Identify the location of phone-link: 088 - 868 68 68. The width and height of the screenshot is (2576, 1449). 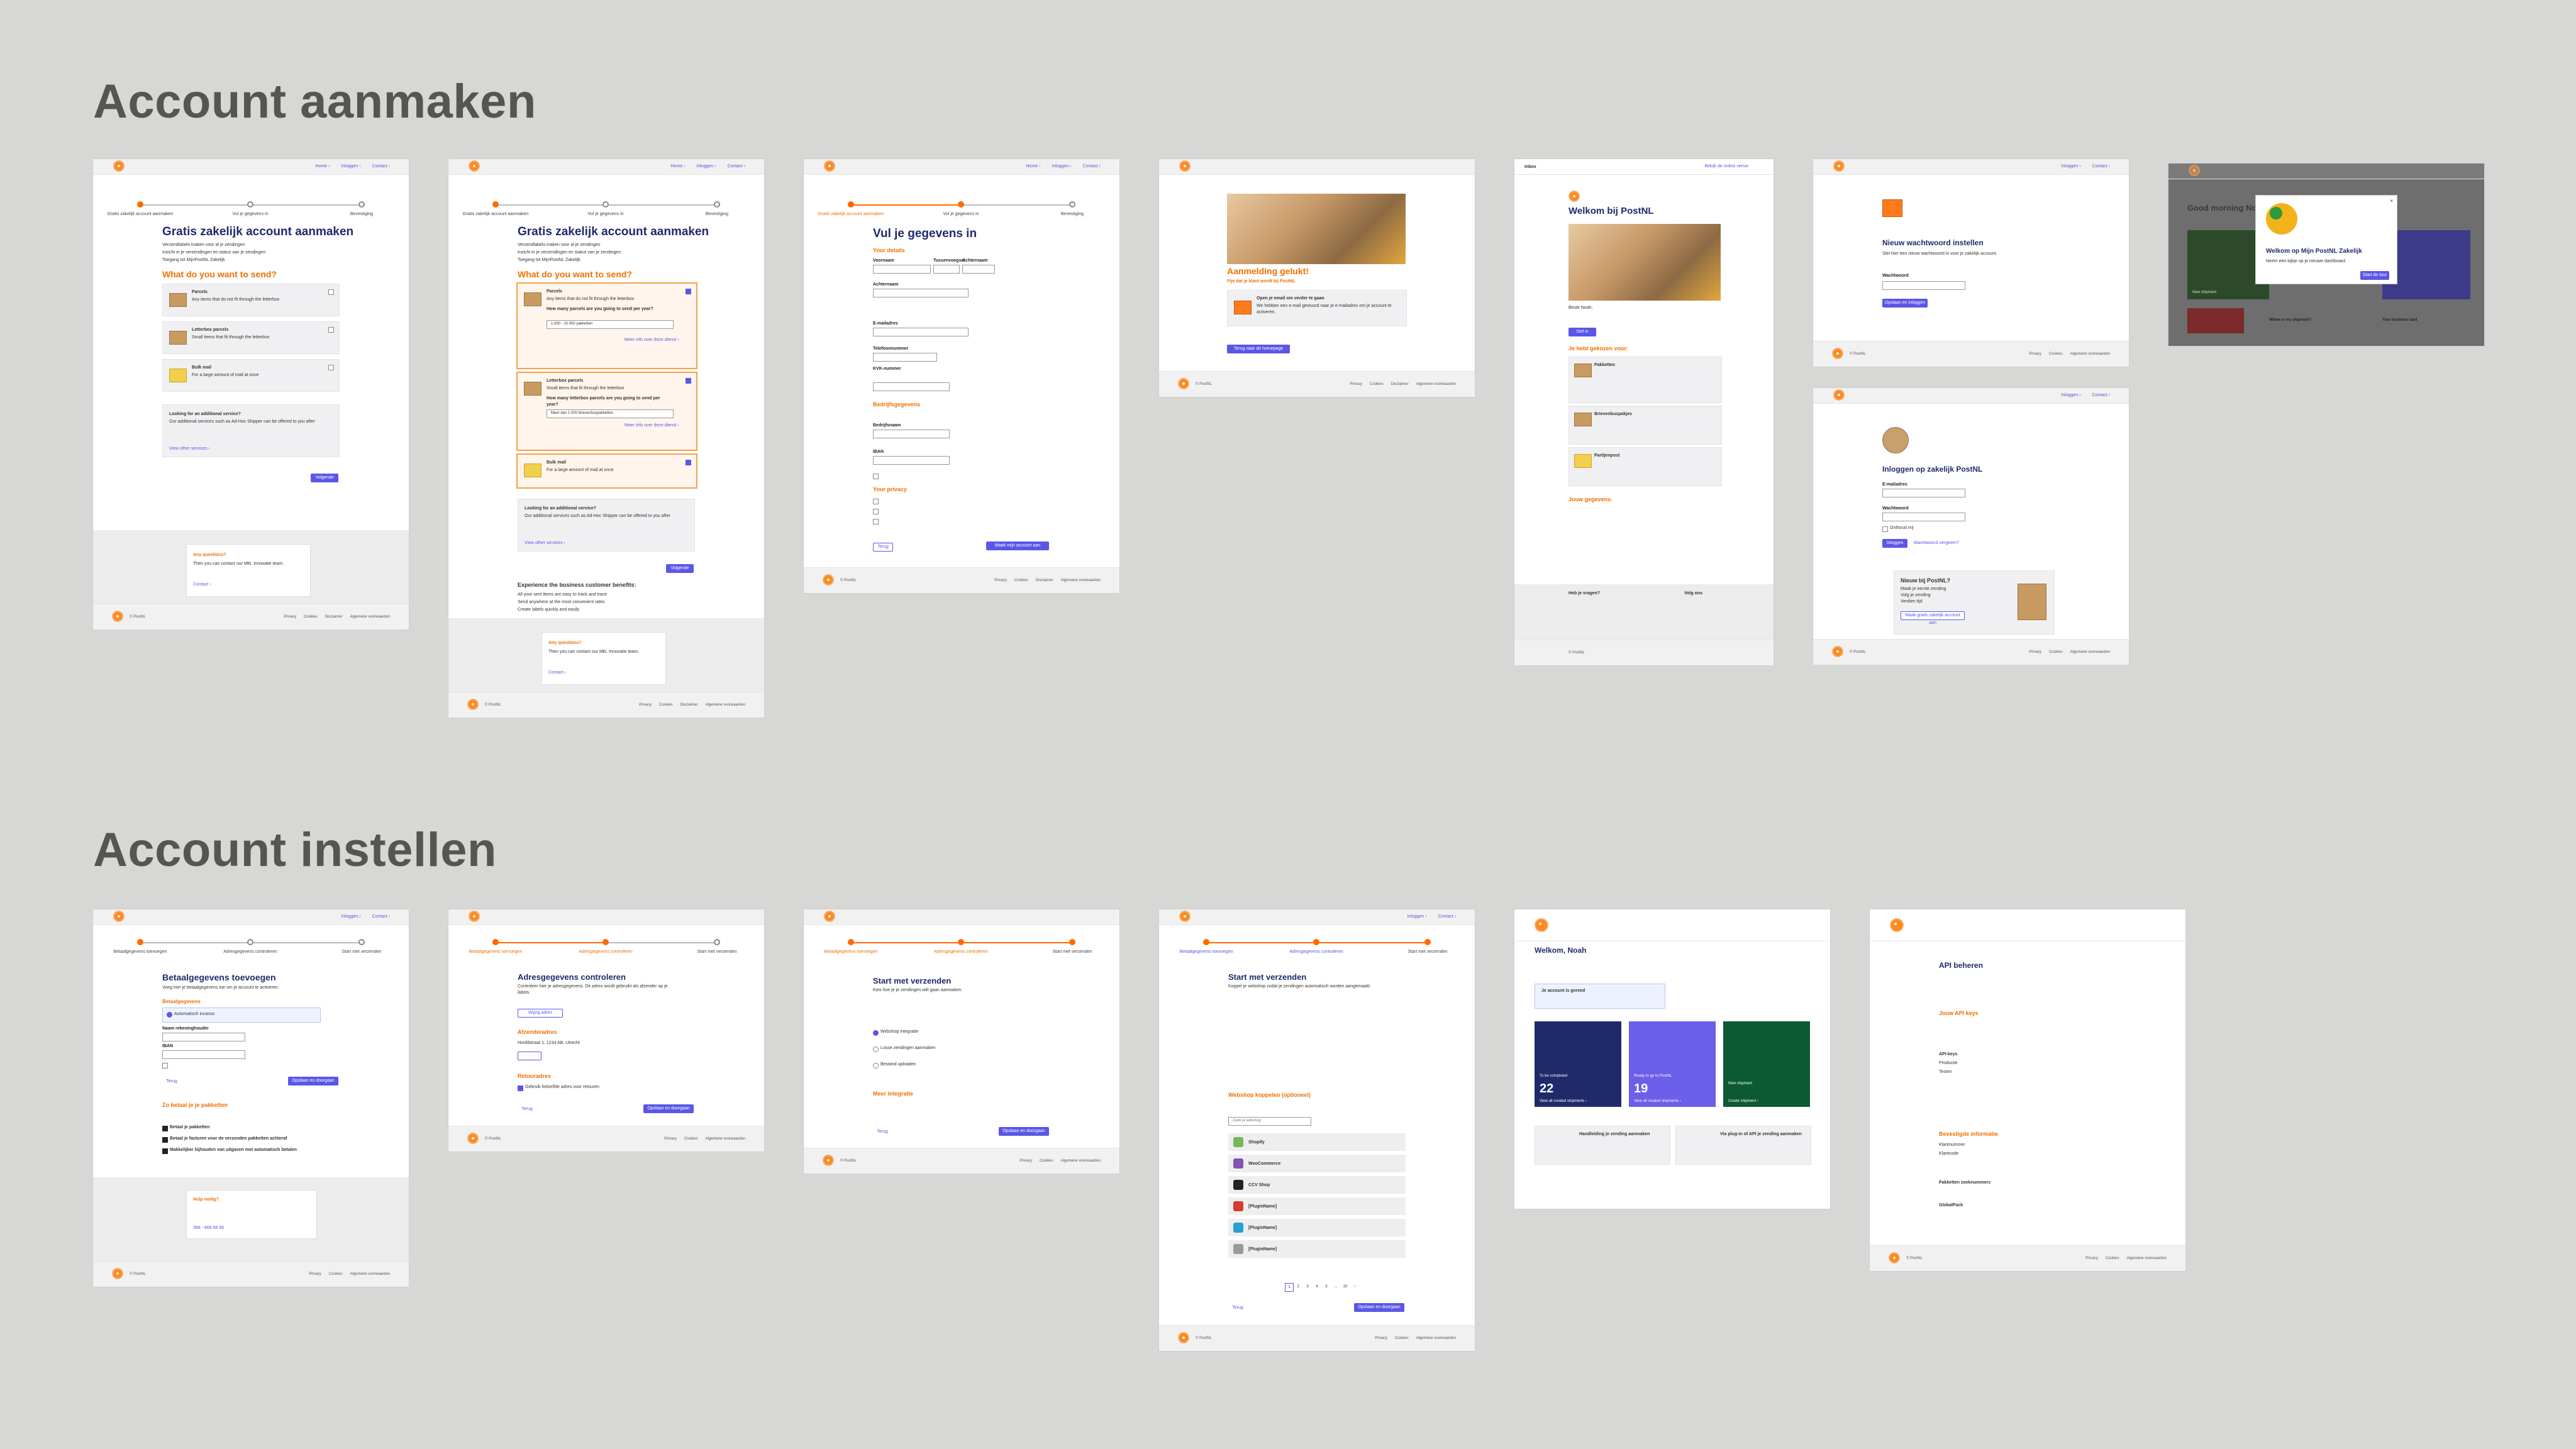
(208, 1228).